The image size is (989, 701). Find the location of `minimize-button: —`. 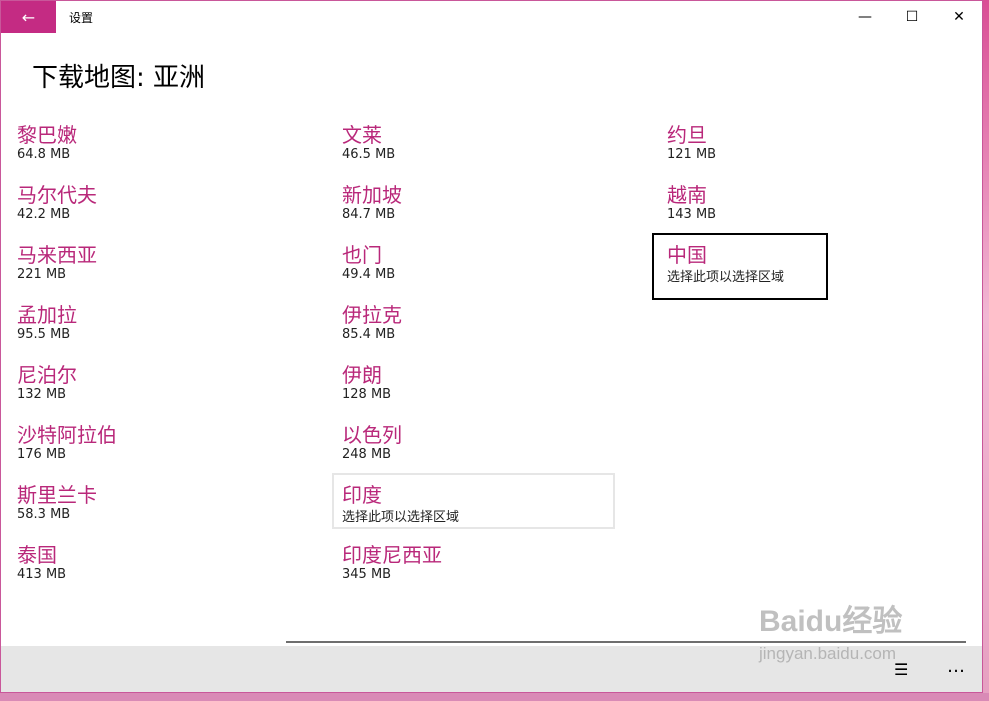

minimize-button: — is located at coordinates (865, 17).